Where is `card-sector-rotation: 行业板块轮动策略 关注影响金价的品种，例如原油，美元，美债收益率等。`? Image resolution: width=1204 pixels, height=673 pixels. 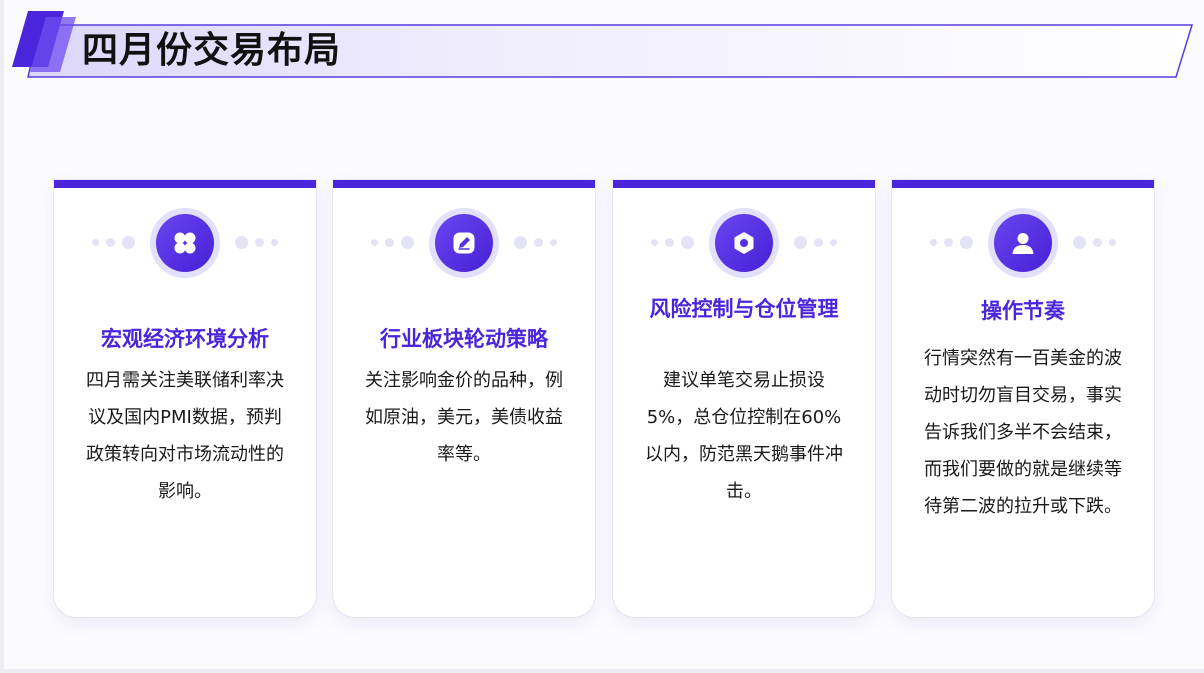 card-sector-rotation: 行业板块轮动策略 关注影响金价的品种，例如原油，美元，美债收益率等。 is located at coordinates (464, 398).